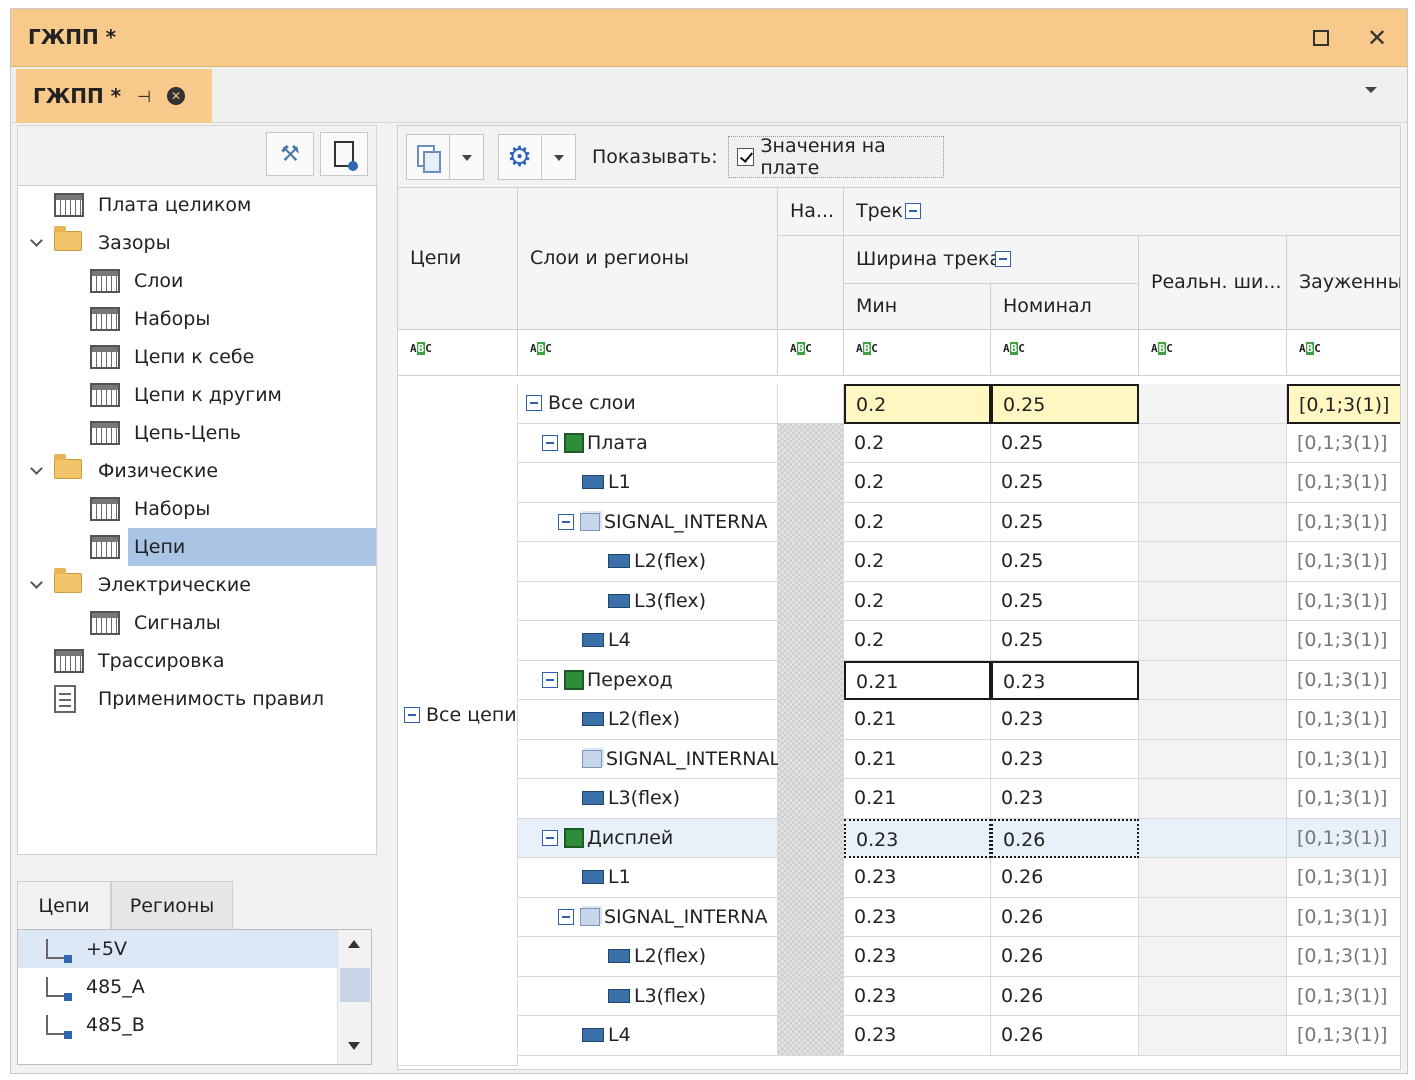 The height and width of the screenshot is (1080, 1415). What do you see at coordinates (197, 243) in the screenshot?
I see `tree-item: Зазоры` at bounding box center [197, 243].